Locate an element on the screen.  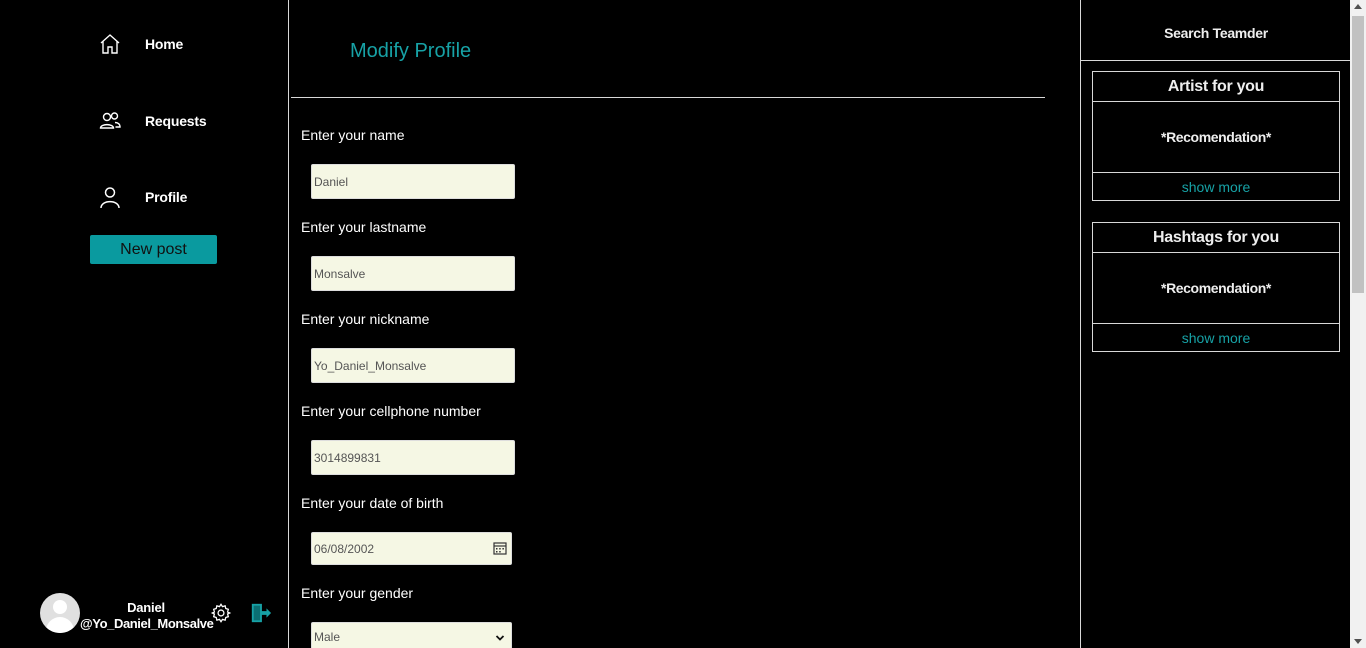
nav-item-requests: Requests is located at coordinates (152, 121).